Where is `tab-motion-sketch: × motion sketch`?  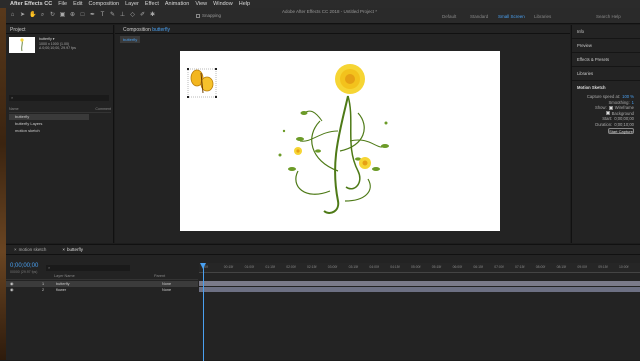
tab-motion-sketch: × motion sketch is located at coordinates (30, 249).